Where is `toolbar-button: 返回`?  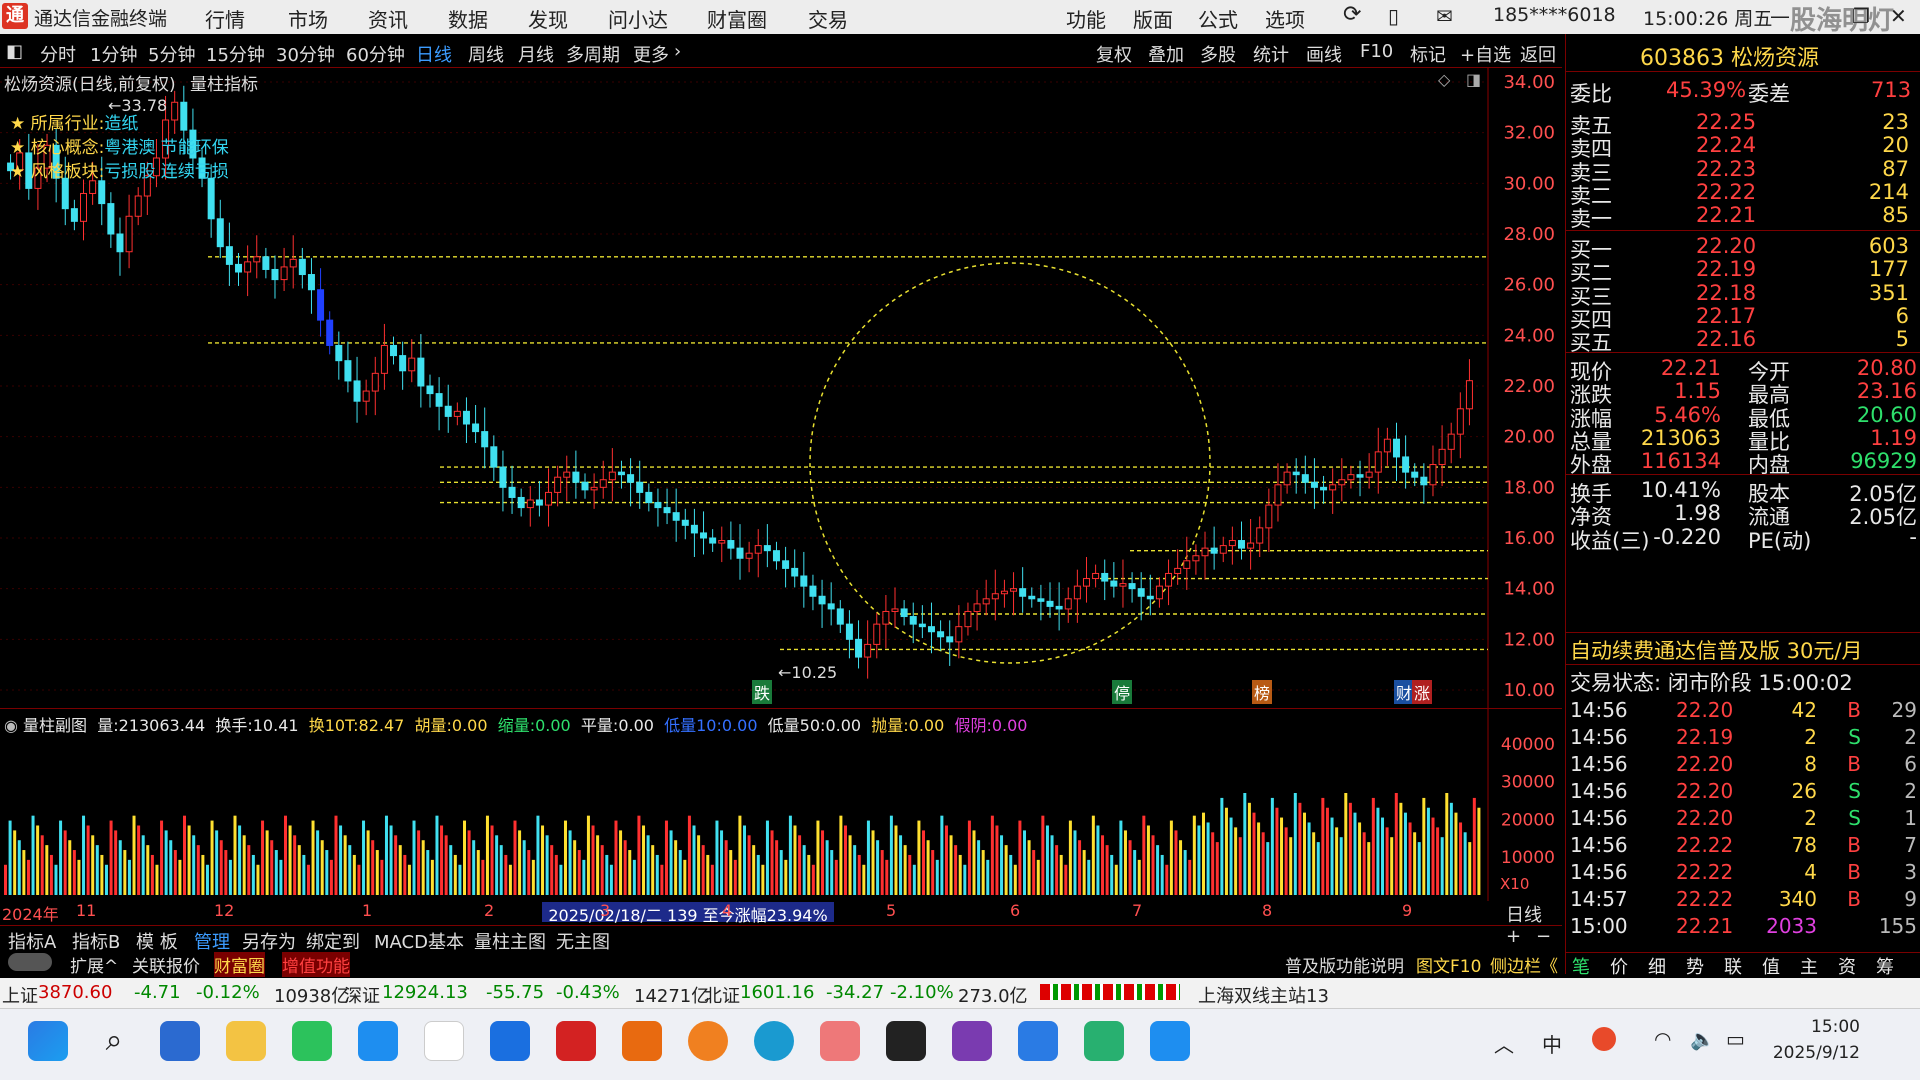
toolbar-button: 返回 is located at coordinates (1538, 54).